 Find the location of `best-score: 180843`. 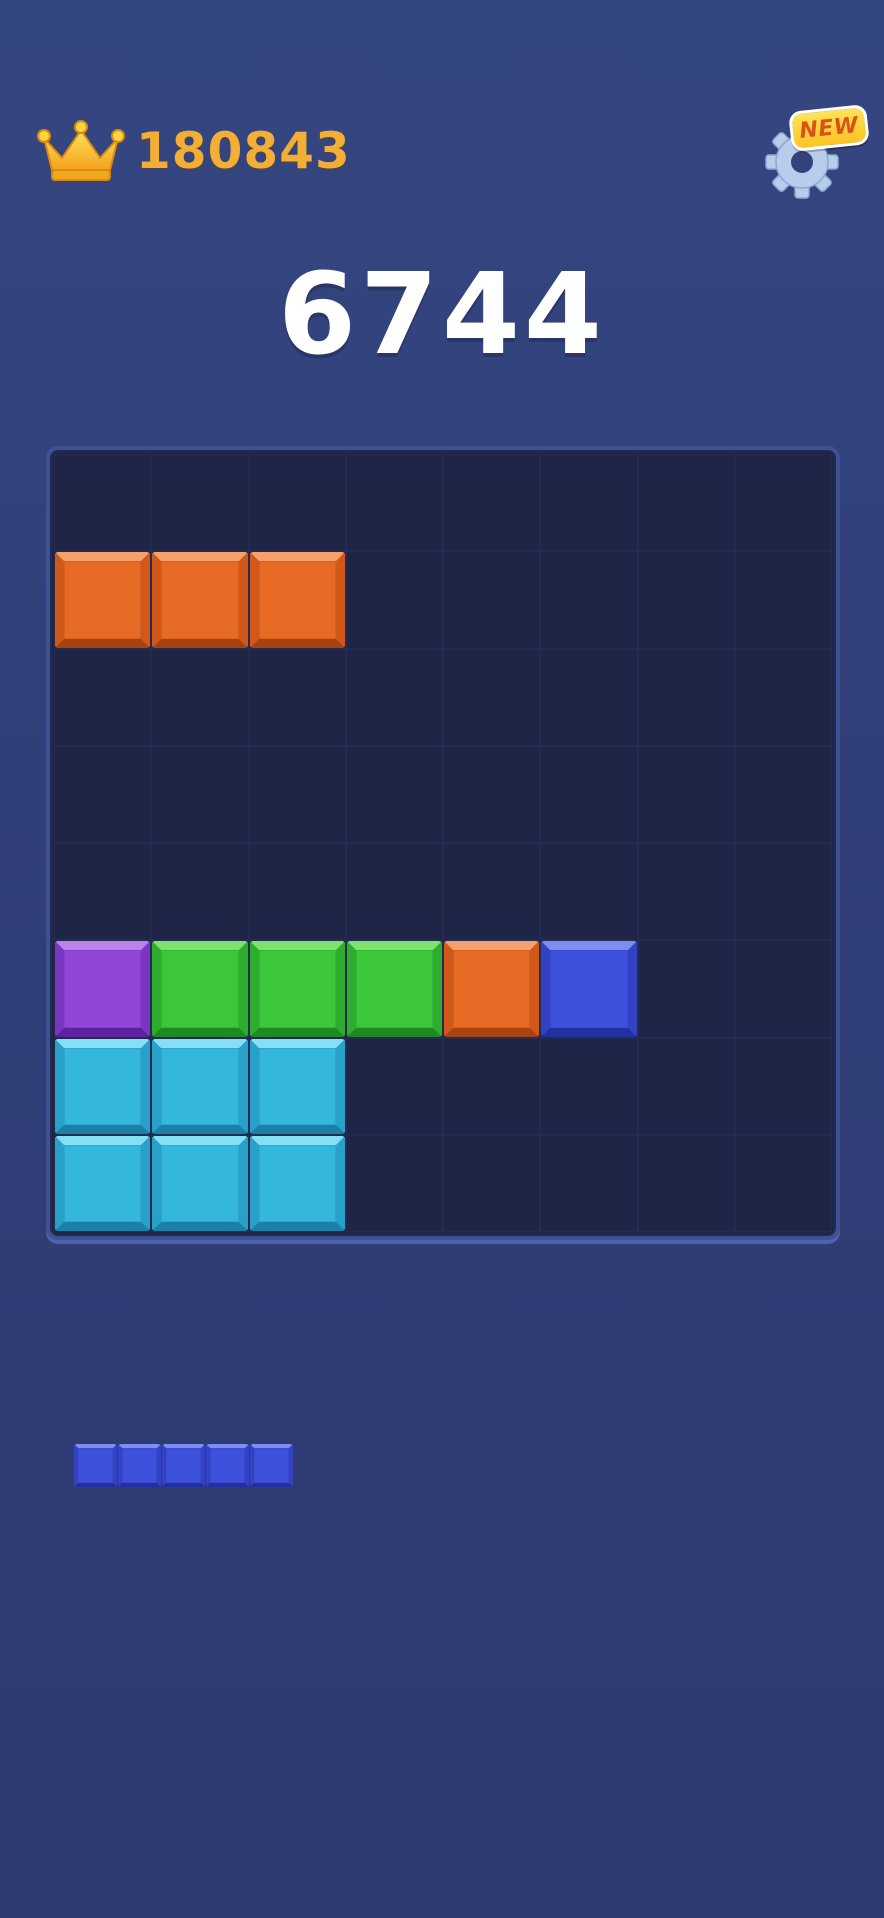

best-score: 180843 is located at coordinates (193, 151).